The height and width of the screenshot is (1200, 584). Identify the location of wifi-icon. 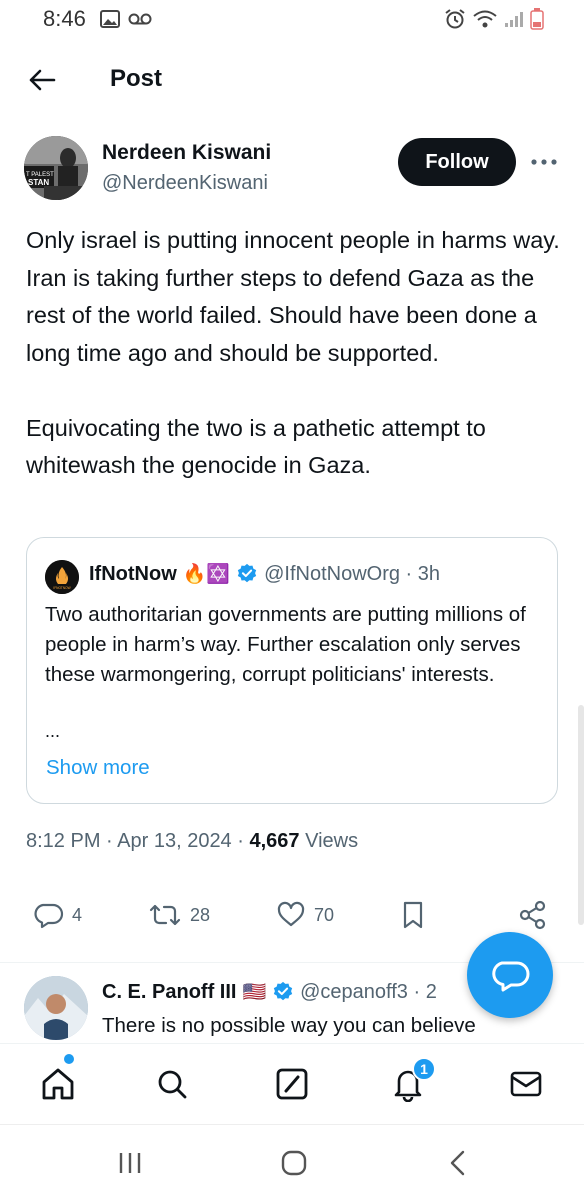
(485, 19).